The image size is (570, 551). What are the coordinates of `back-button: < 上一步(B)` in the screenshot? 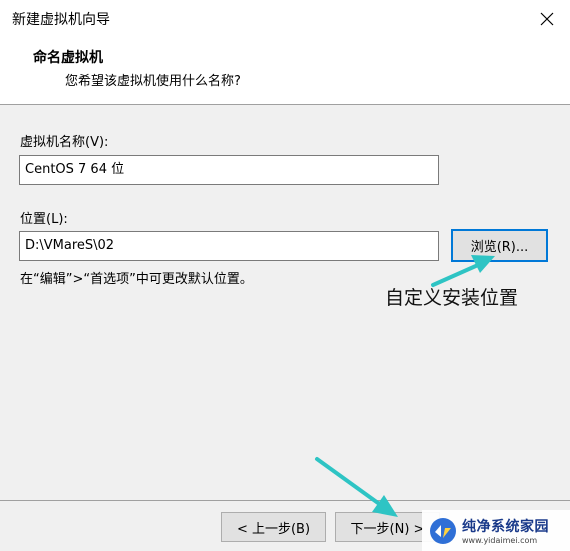 It's located at (273, 527).